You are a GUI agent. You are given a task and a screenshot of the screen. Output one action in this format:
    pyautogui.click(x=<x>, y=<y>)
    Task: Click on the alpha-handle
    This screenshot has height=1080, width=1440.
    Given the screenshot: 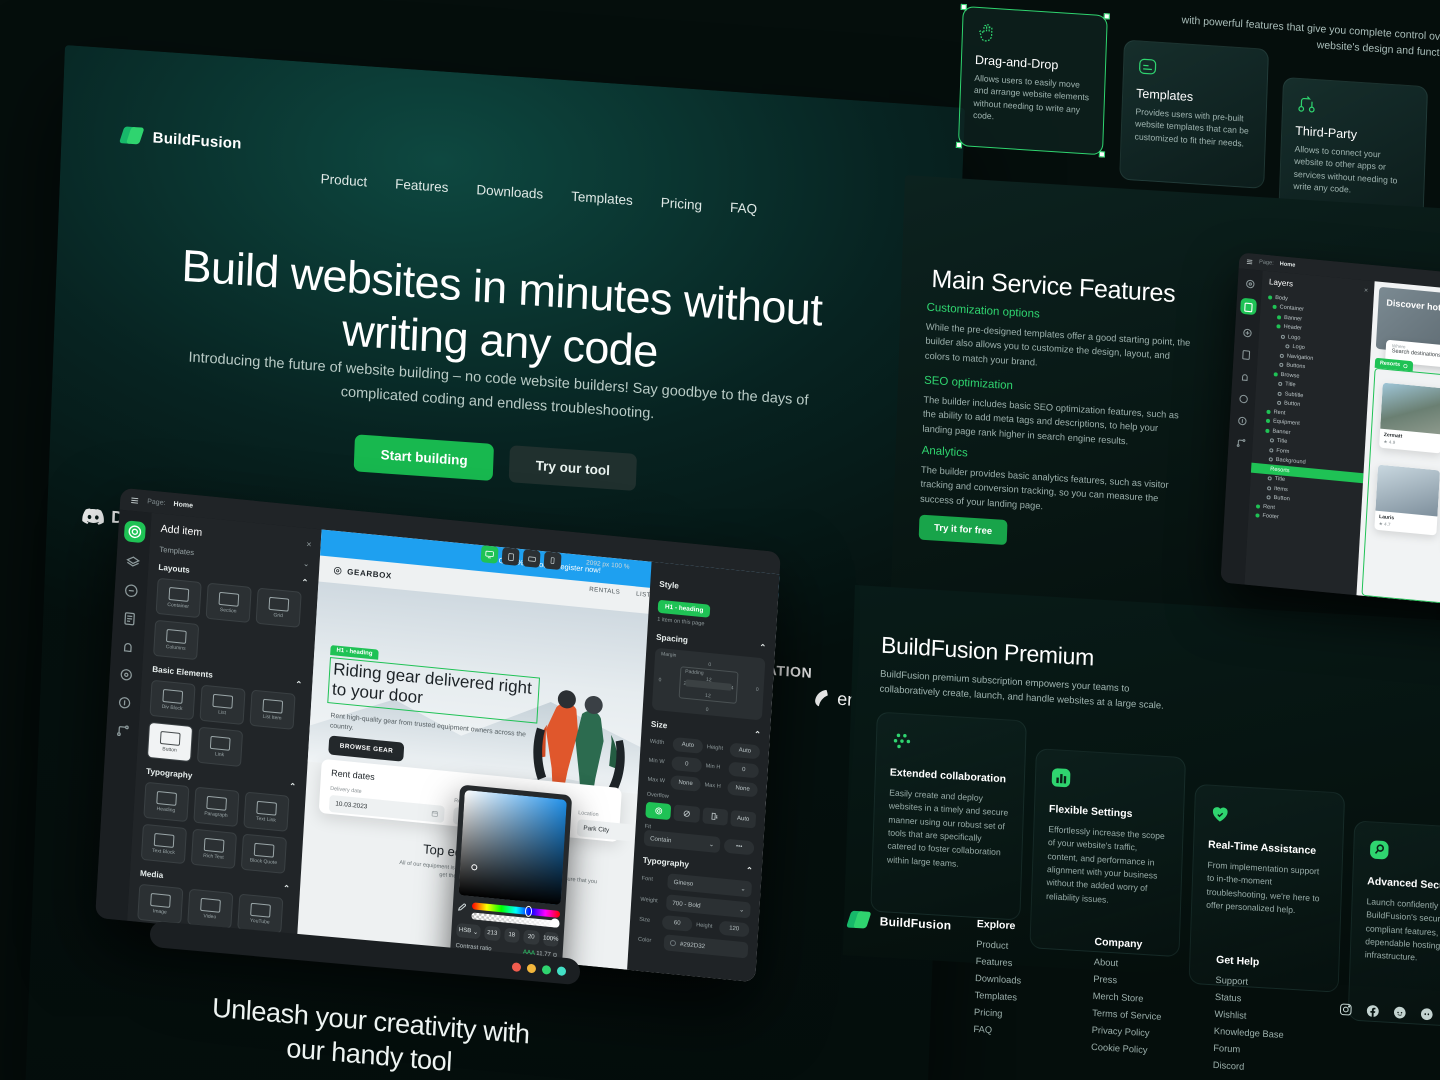 What is the action you would take?
    pyautogui.click(x=555, y=923)
    